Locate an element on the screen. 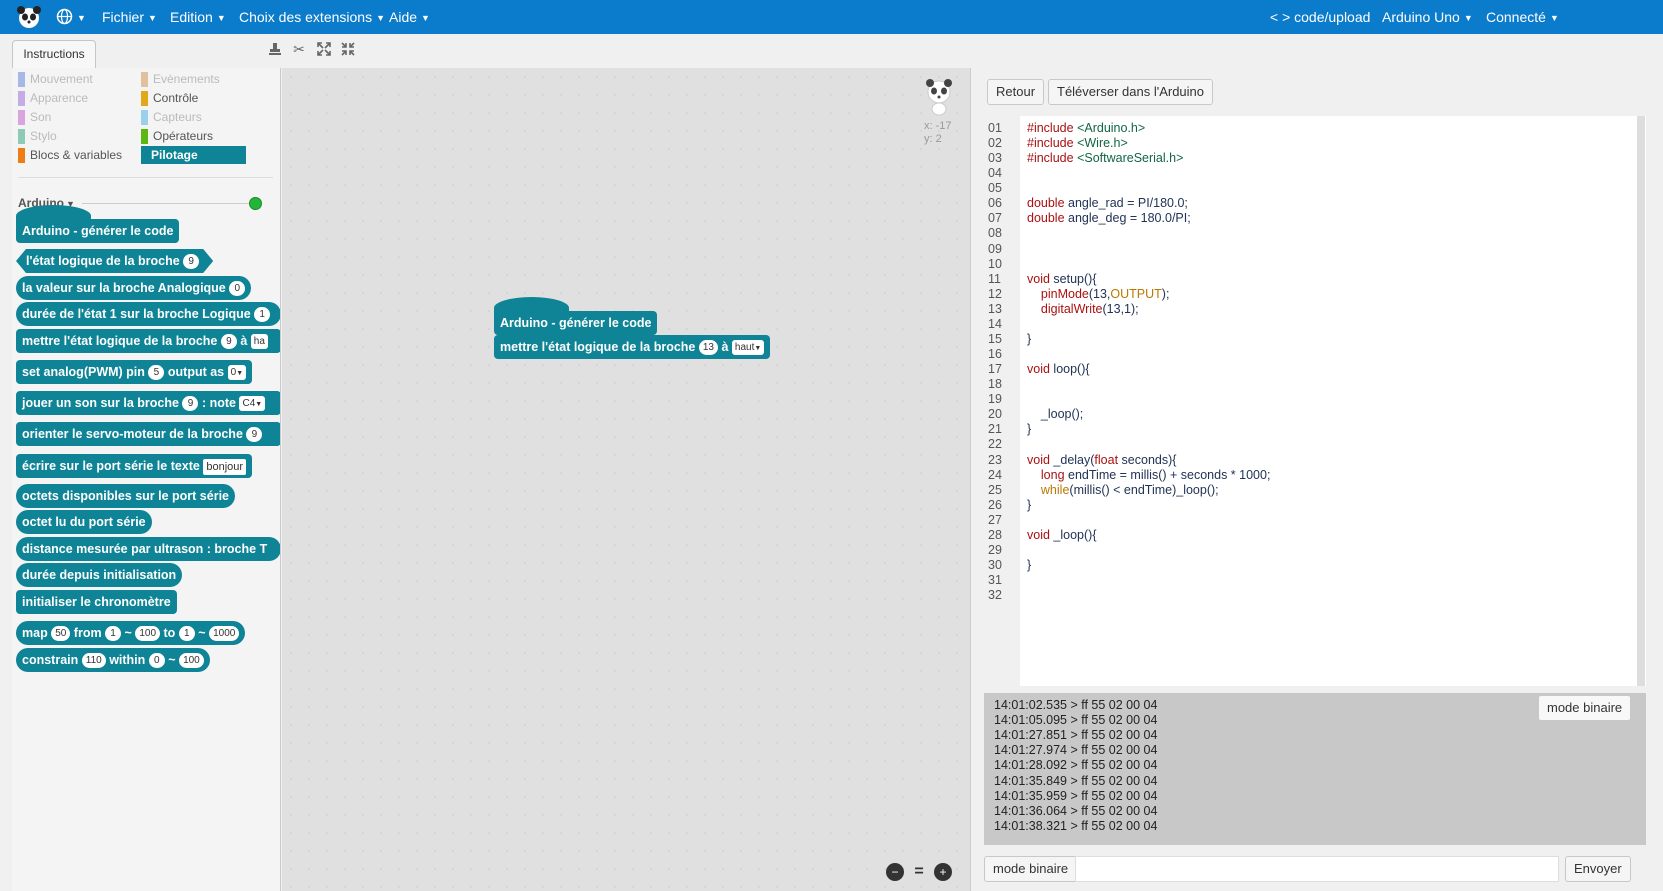  block-map: map 50 from 1 ~ 100 to 1 ~ 1000 is located at coordinates (131, 633).